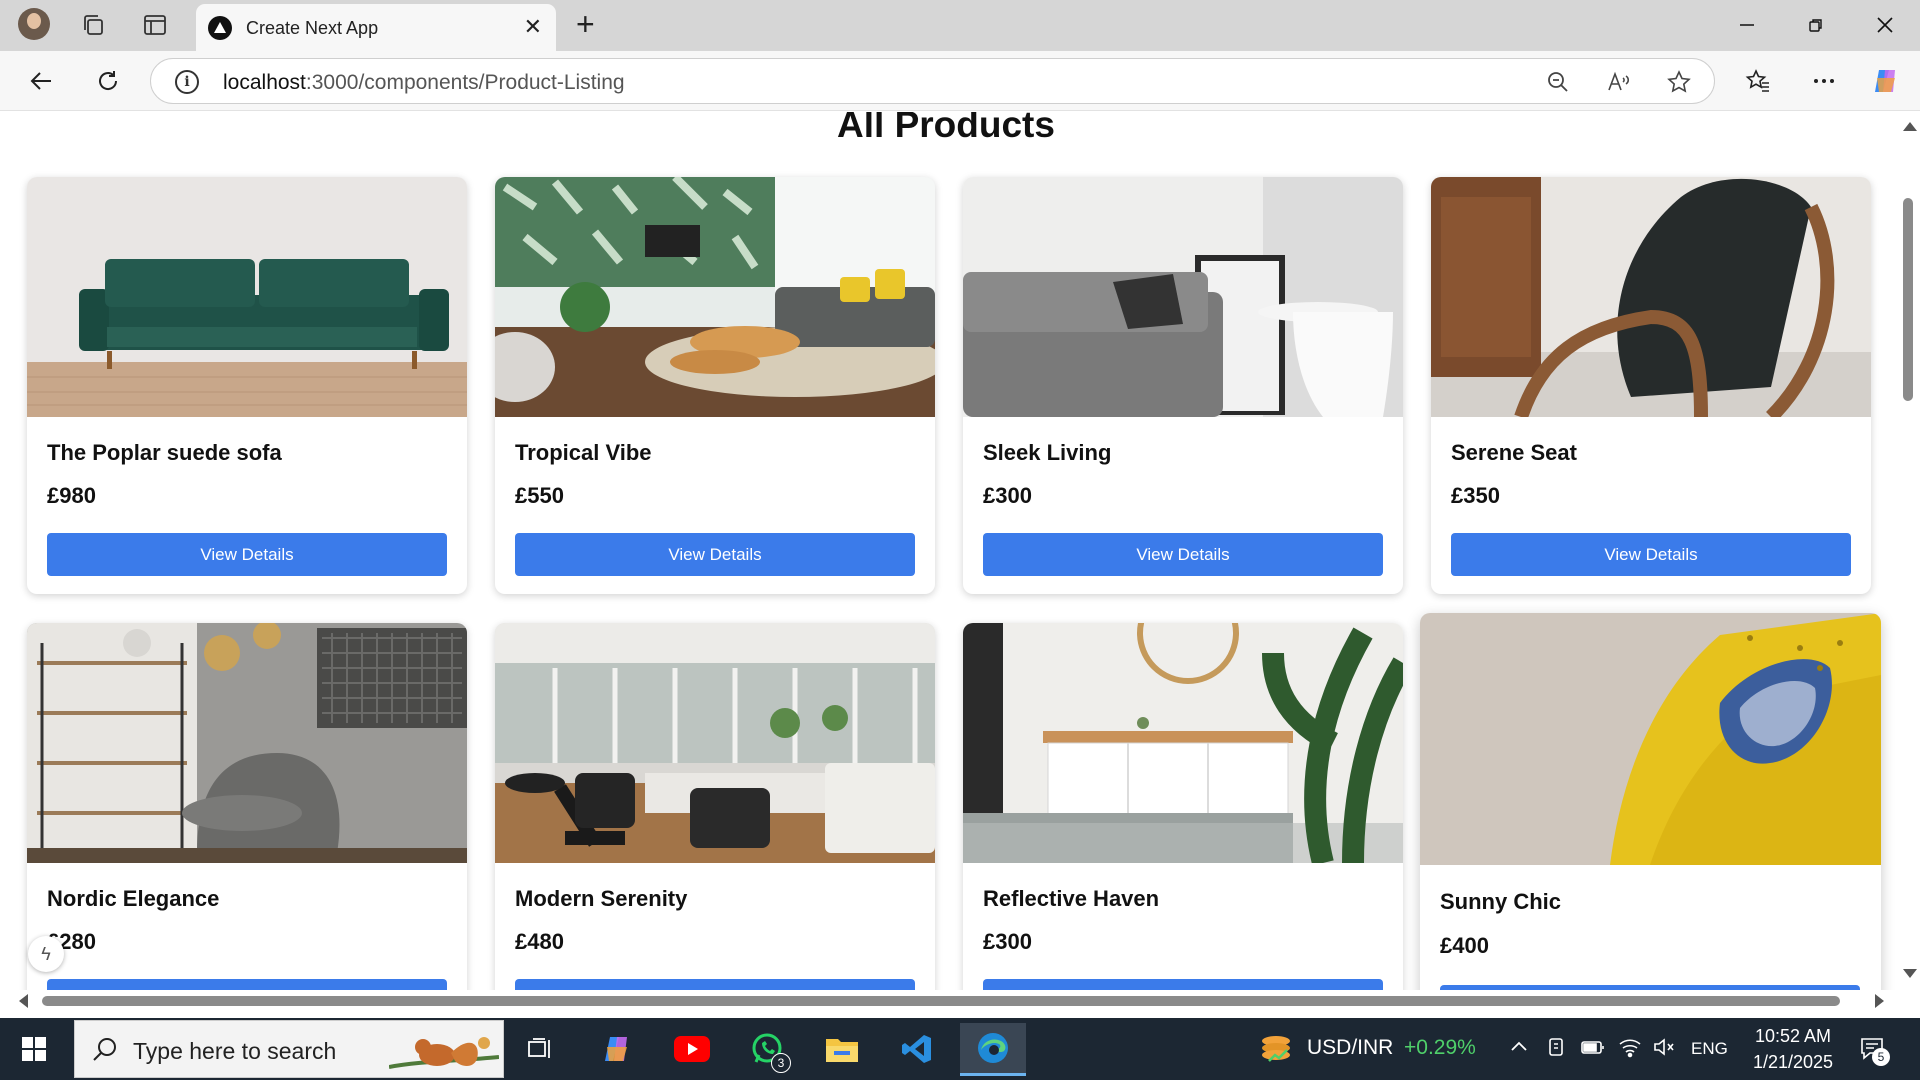 Image resolution: width=1920 pixels, height=1080 pixels. I want to click on edge-browser-icon, so click(993, 1049).